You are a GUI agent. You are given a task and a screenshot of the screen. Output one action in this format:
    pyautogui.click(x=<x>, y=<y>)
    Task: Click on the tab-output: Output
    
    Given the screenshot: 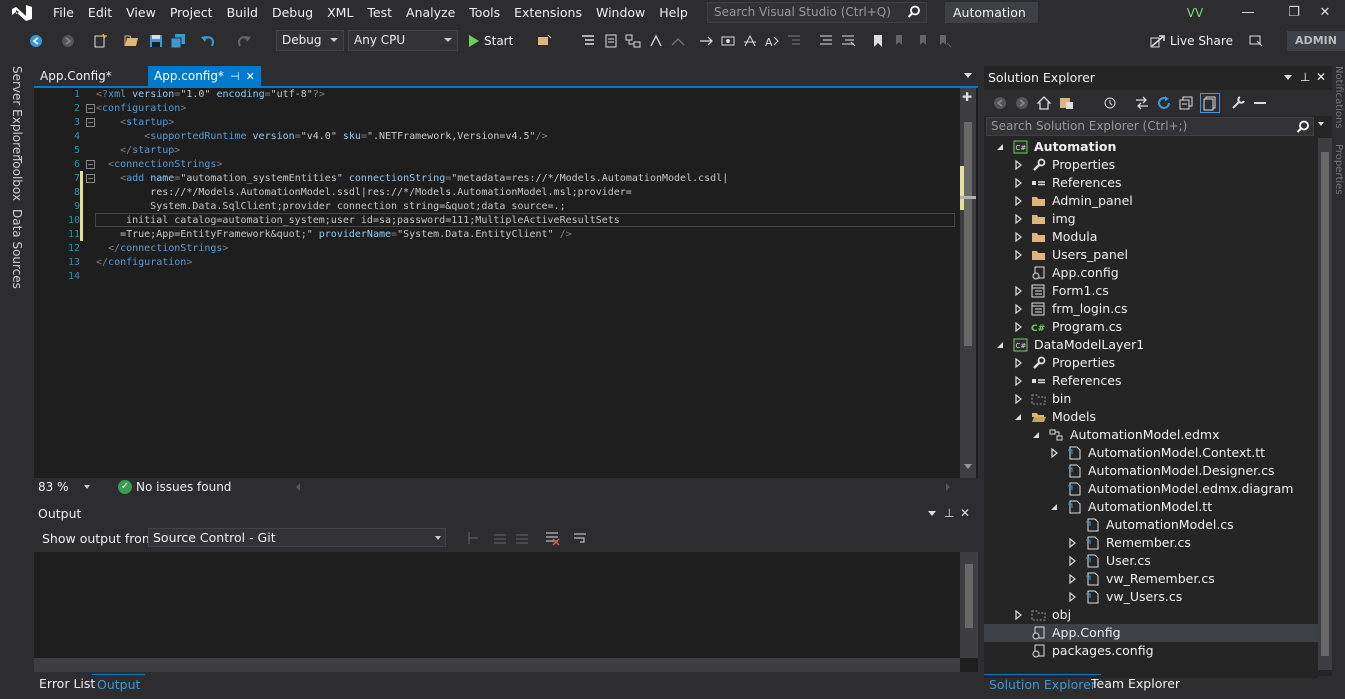 What is the action you would take?
    pyautogui.click(x=119, y=684)
    